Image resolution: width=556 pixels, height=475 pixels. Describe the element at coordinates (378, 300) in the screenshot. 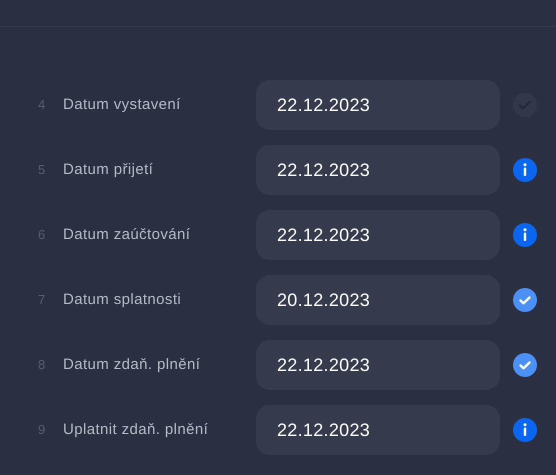

I see `date-field: 20.12.2023` at that location.